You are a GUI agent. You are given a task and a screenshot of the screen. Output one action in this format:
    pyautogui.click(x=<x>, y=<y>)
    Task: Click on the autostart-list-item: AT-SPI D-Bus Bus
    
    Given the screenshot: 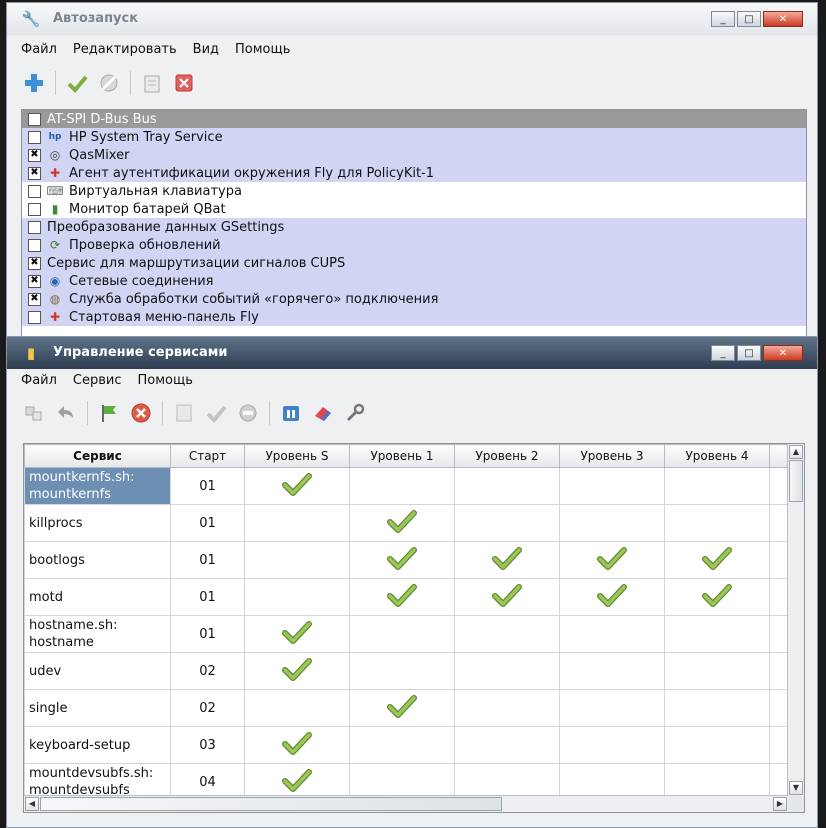 What is the action you would take?
    pyautogui.click(x=414, y=119)
    